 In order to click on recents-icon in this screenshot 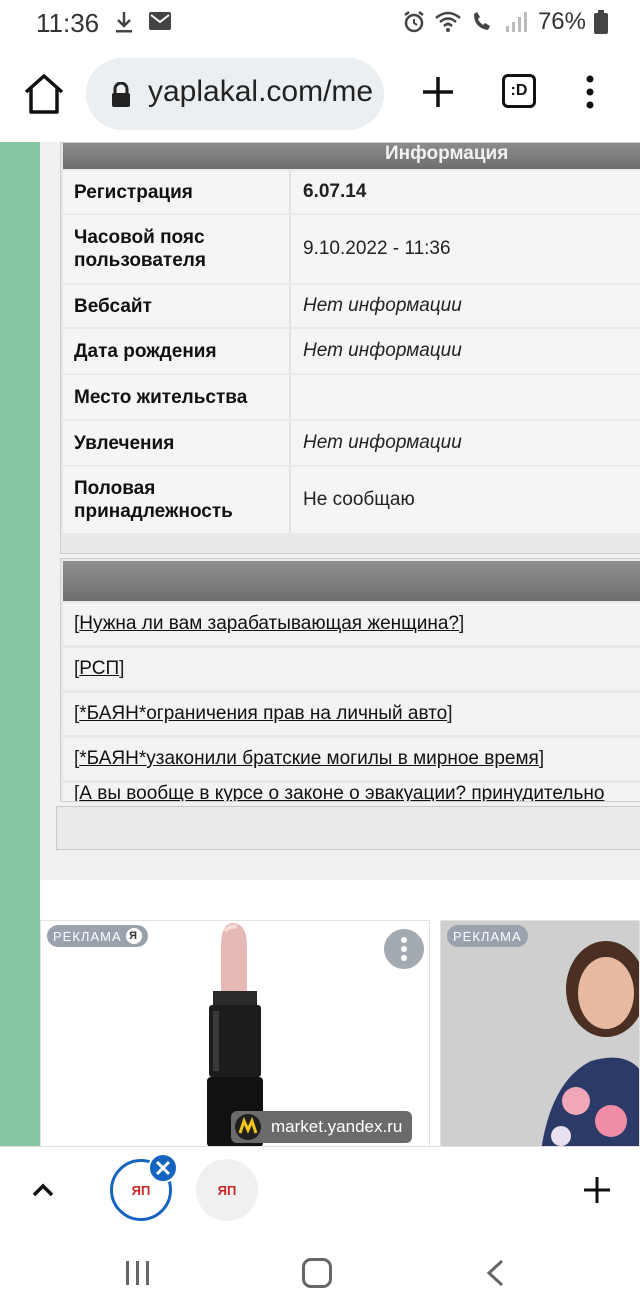, I will do `click(138, 1273)`.